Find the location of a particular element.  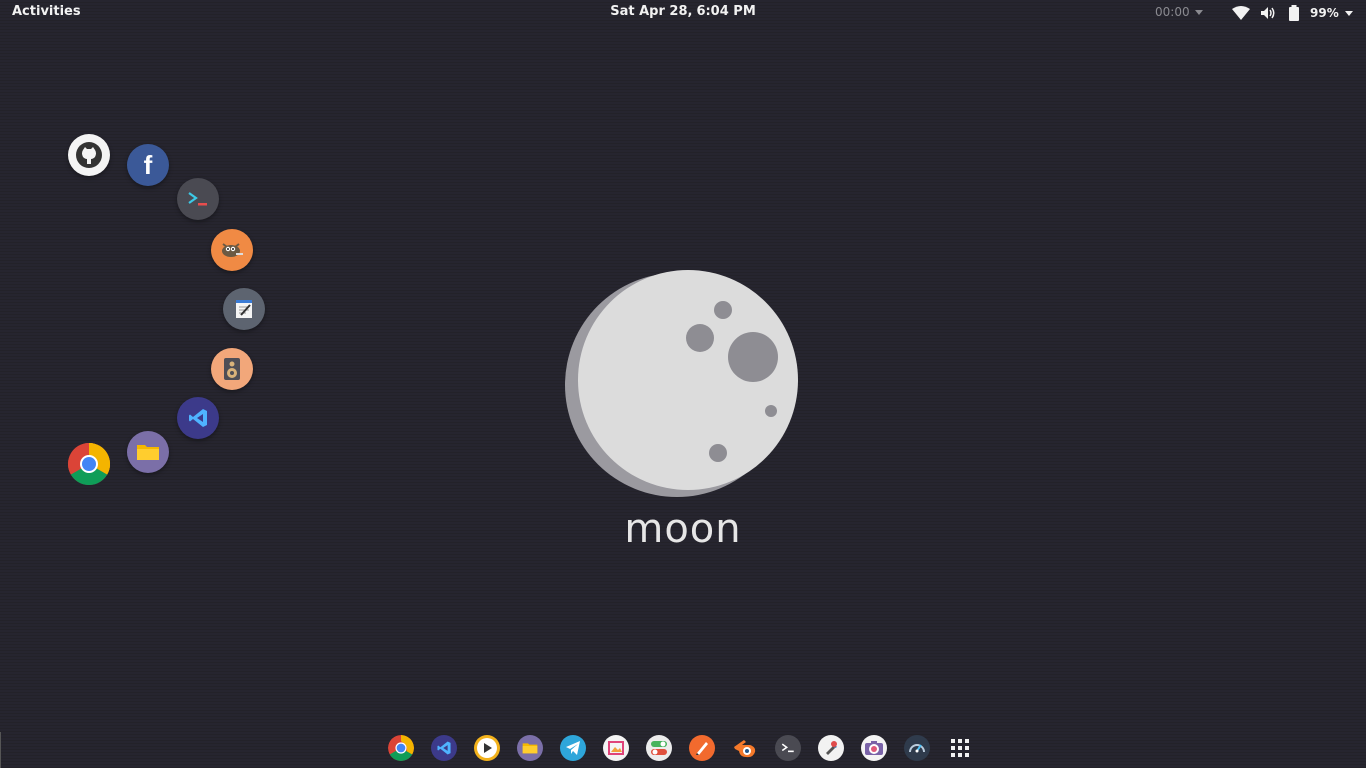

dock-terminal is located at coordinates (788, 748).